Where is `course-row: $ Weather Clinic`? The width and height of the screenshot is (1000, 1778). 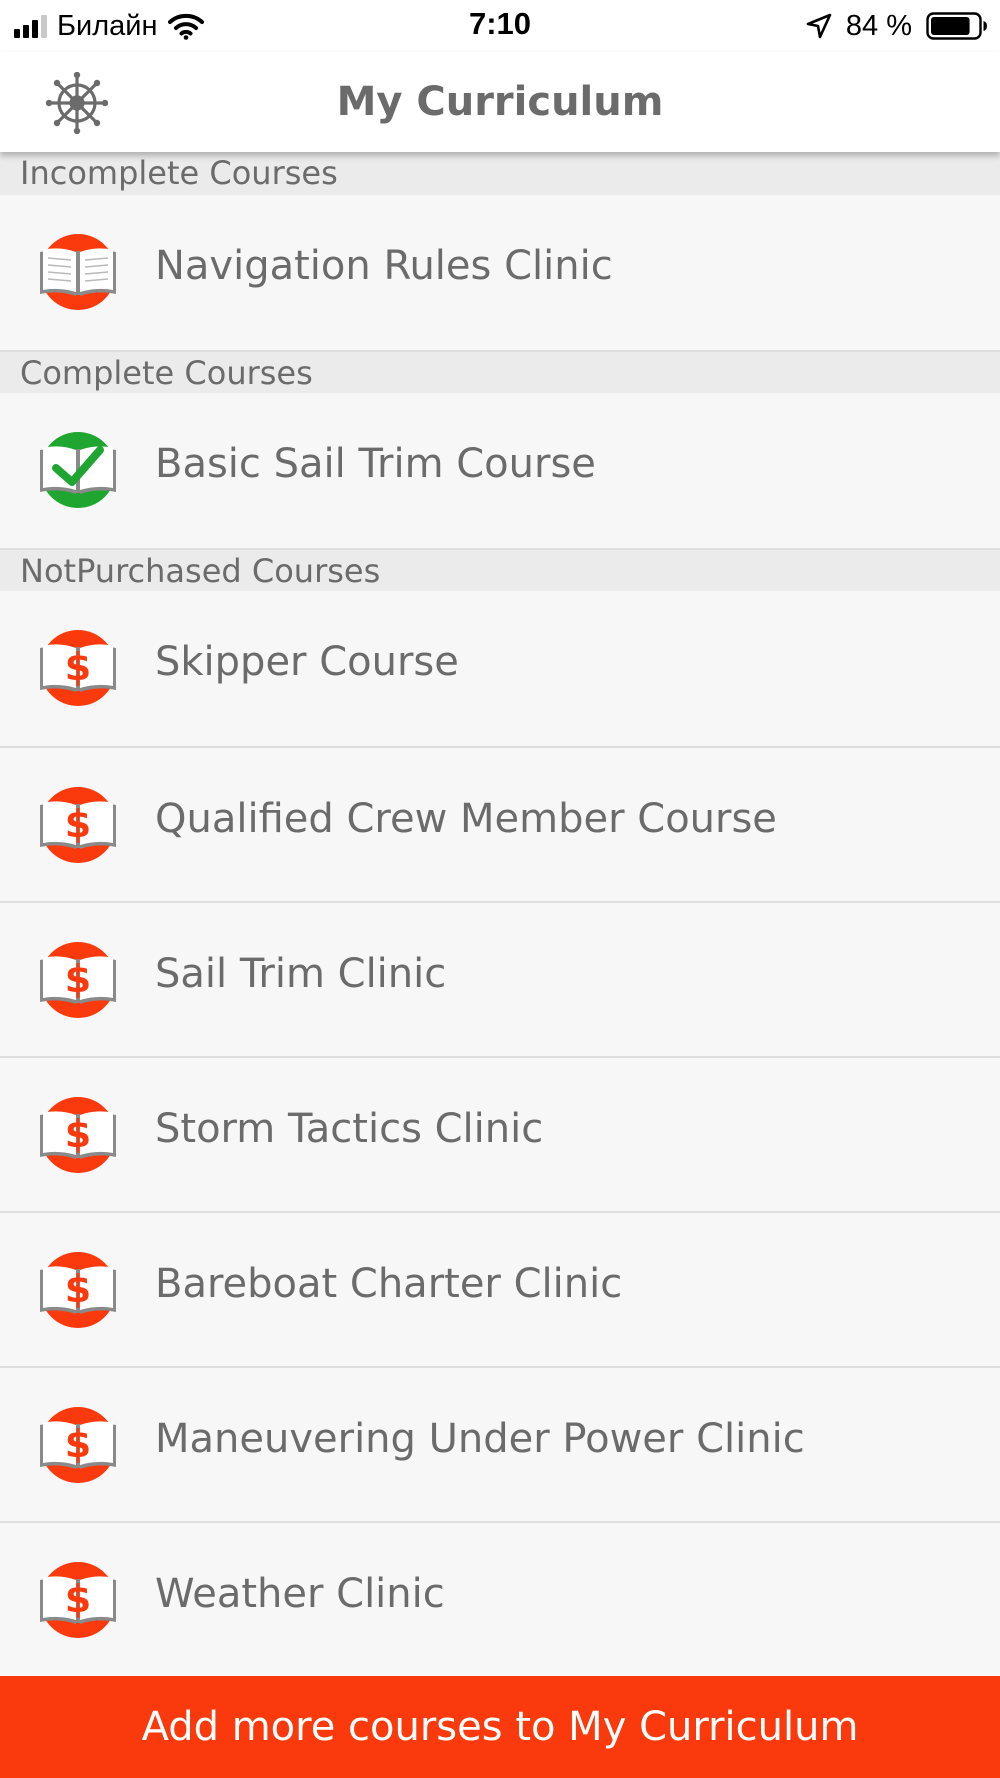
course-row: $ Weather Clinic is located at coordinates (500, 1598).